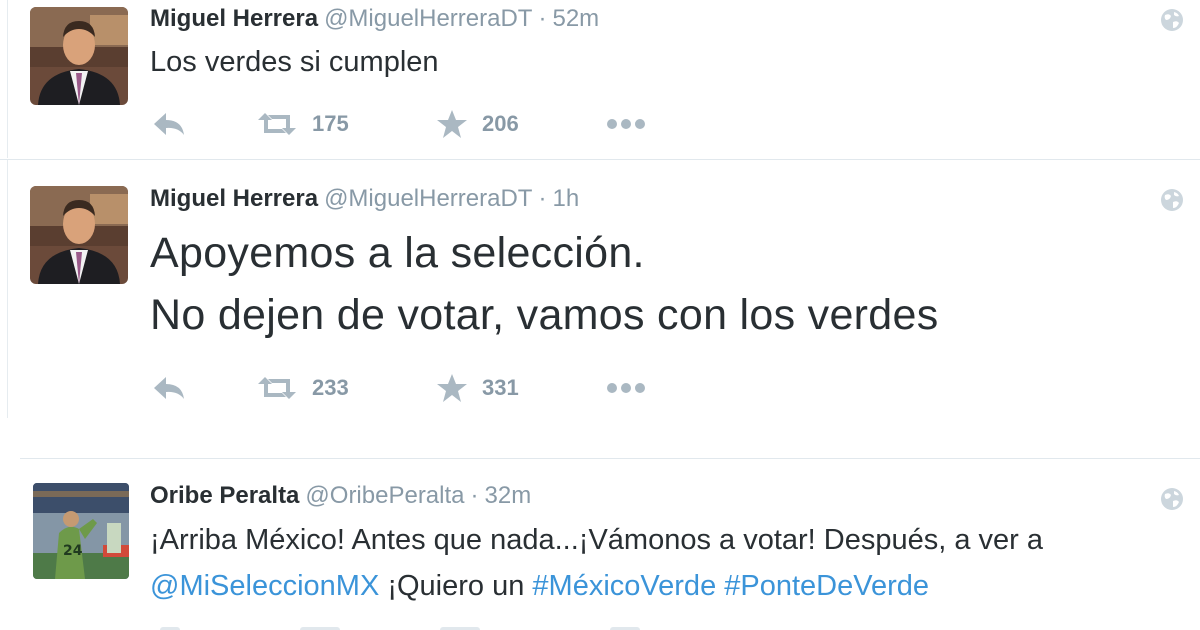 The width and height of the screenshot is (1200, 630). What do you see at coordinates (73, 551) in the screenshot?
I see `svg-text: 24` at bounding box center [73, 551].